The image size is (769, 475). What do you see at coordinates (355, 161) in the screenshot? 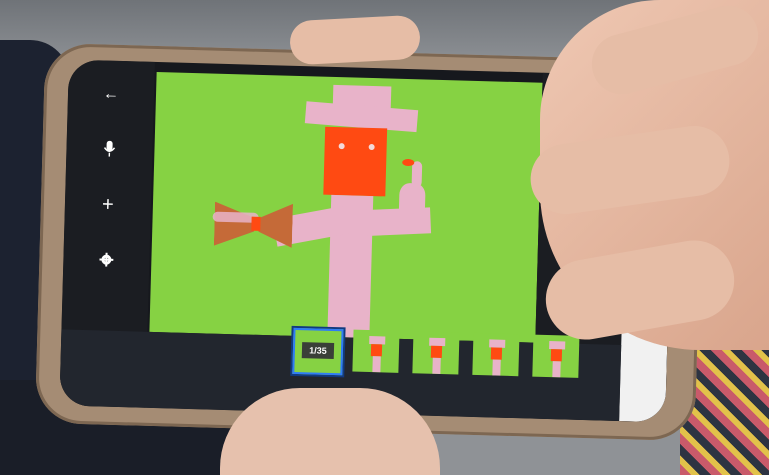
I see `head` at bounding box center [355, 161].